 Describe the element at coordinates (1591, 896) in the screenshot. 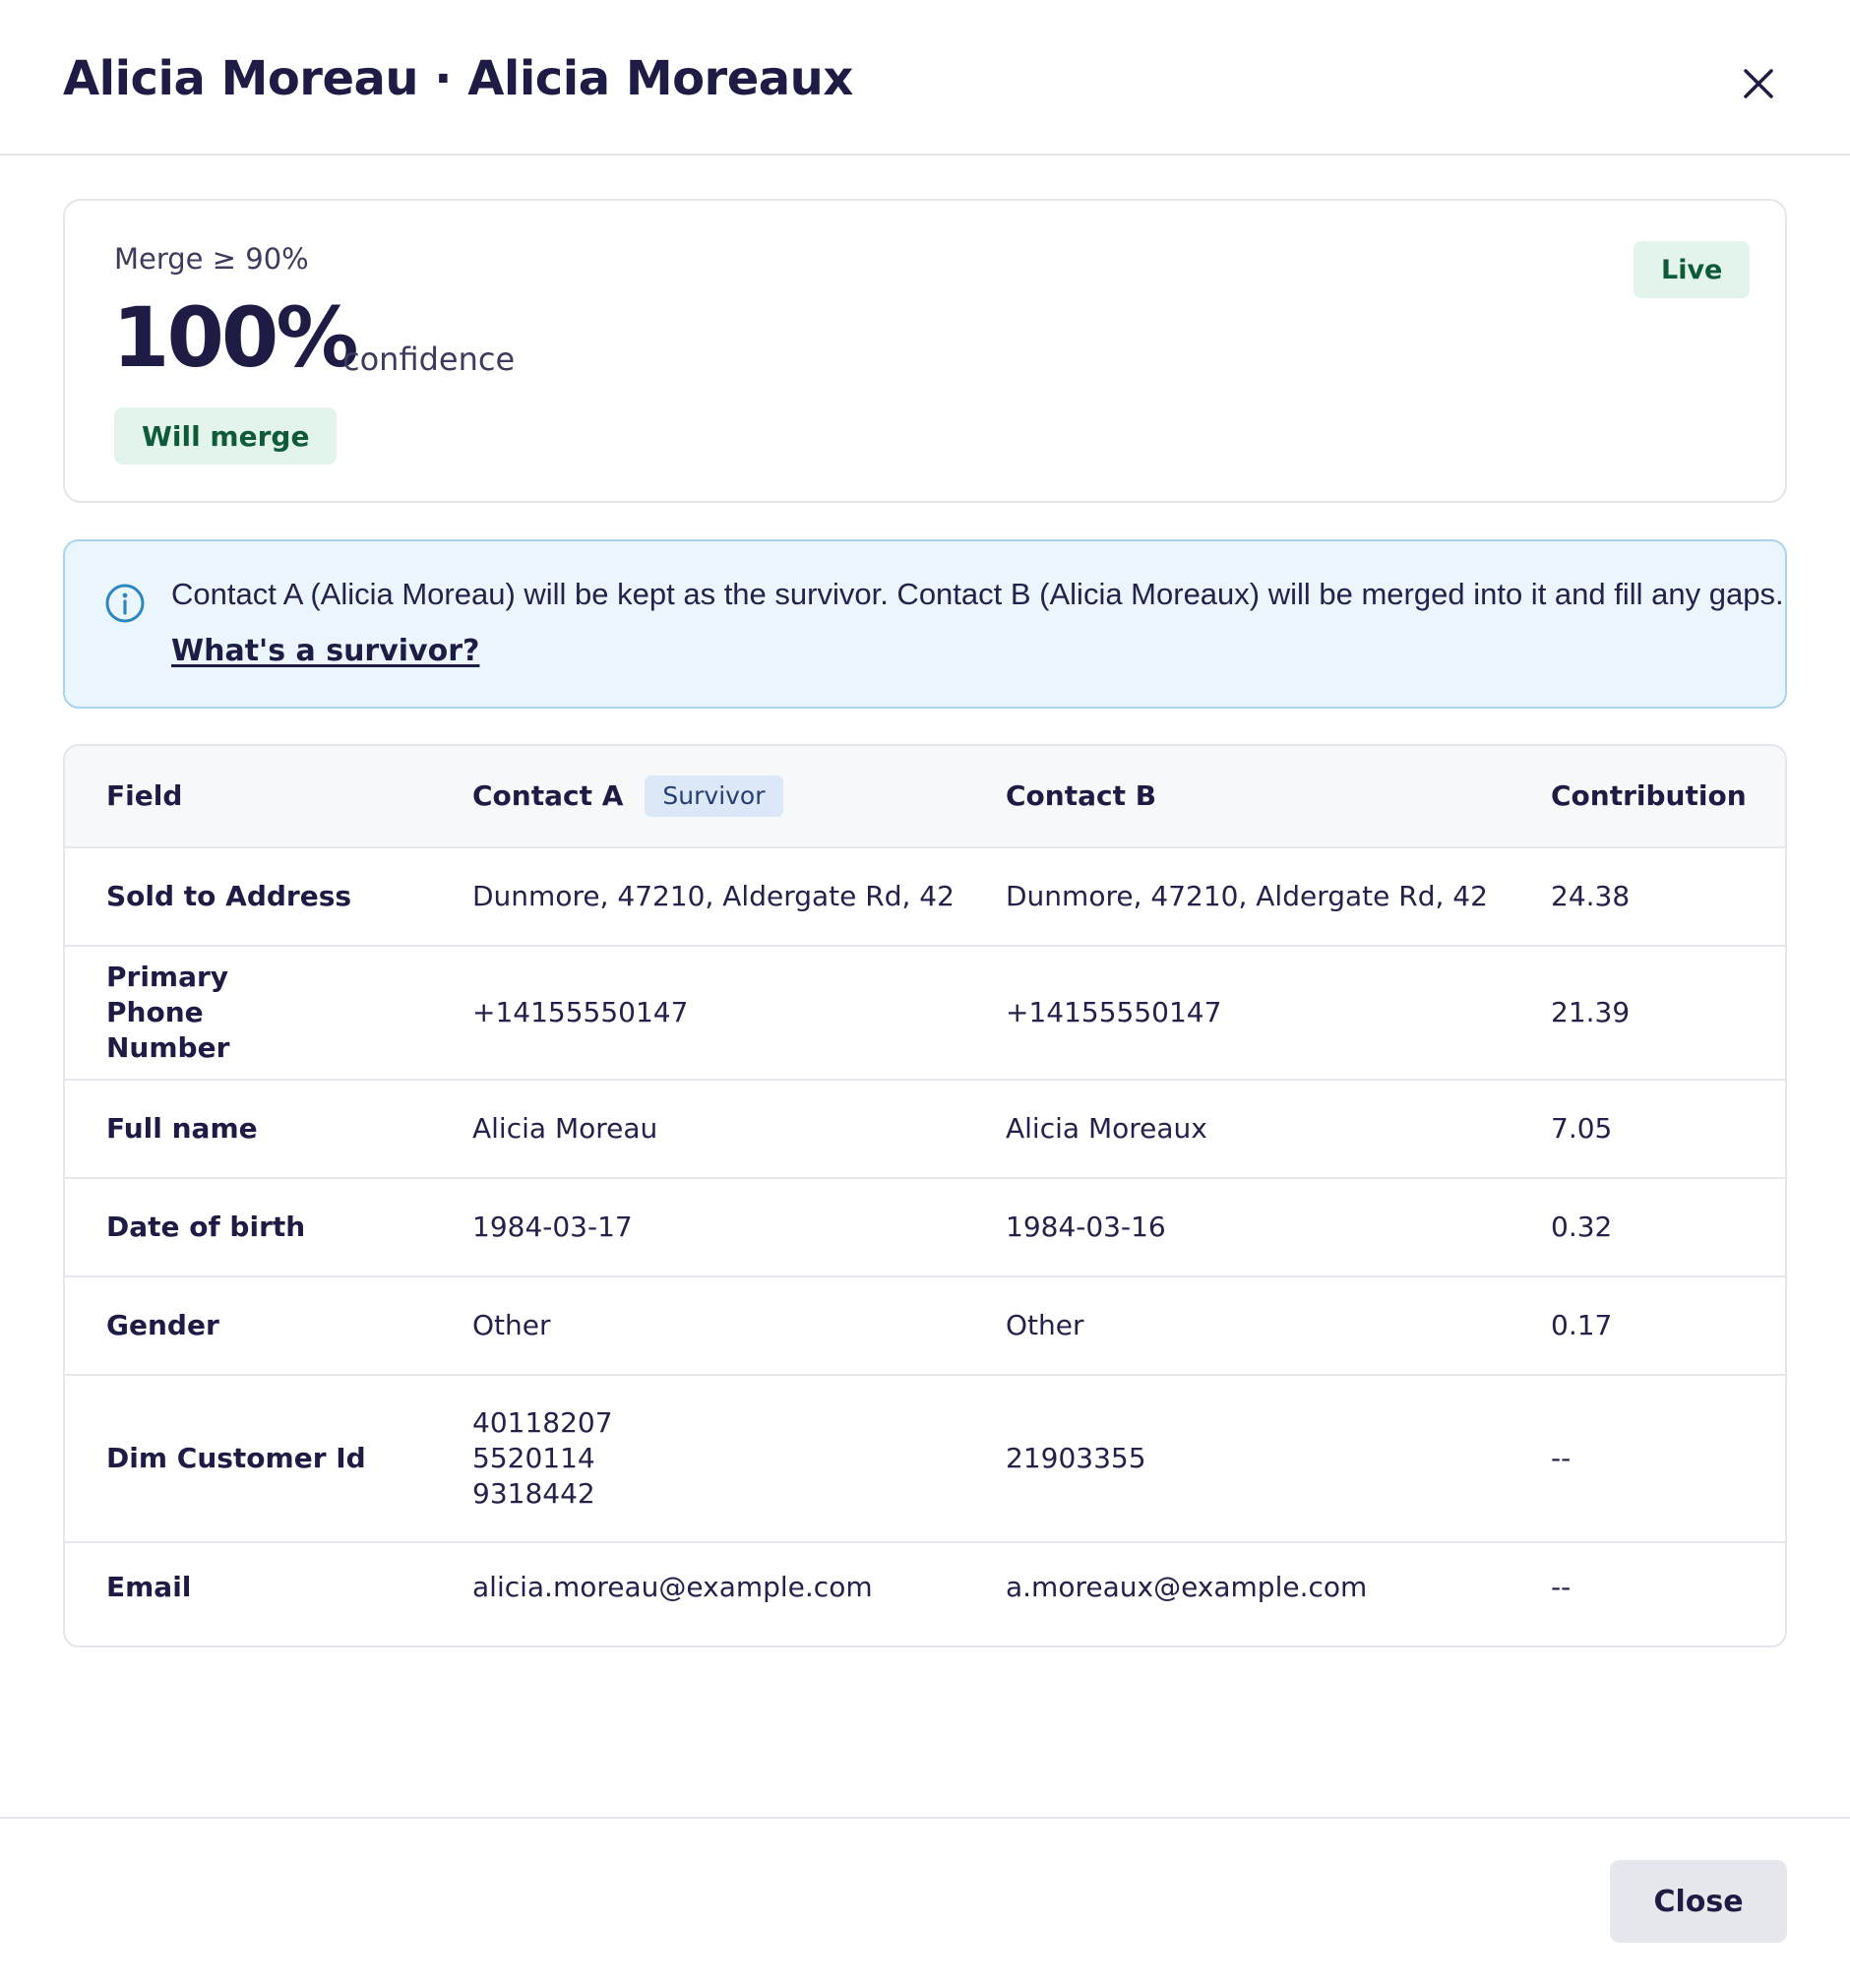

I see `contribution-cell: 24.38` at that location.